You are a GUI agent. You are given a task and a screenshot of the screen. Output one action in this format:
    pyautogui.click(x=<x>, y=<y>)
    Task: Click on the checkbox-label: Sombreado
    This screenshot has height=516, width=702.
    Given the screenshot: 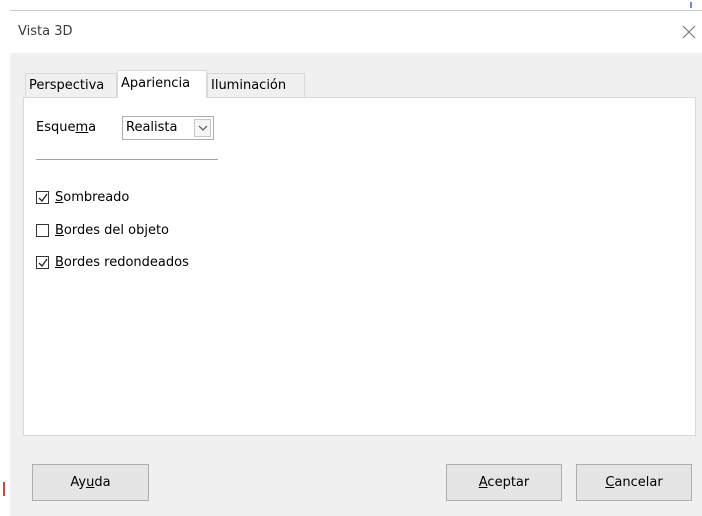 What is the action you would take?
    pyautogui.click(x=92, y=197)
    